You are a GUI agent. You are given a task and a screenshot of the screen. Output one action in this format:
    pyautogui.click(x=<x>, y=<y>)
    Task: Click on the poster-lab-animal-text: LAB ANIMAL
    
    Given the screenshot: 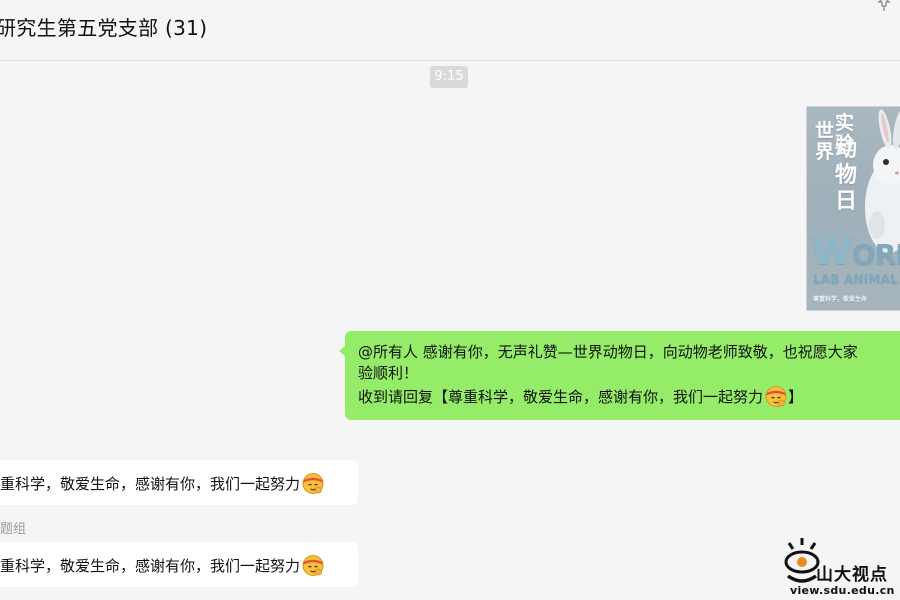 What is the action you would take?
    pyautogui.click(x=855, y=279)
    